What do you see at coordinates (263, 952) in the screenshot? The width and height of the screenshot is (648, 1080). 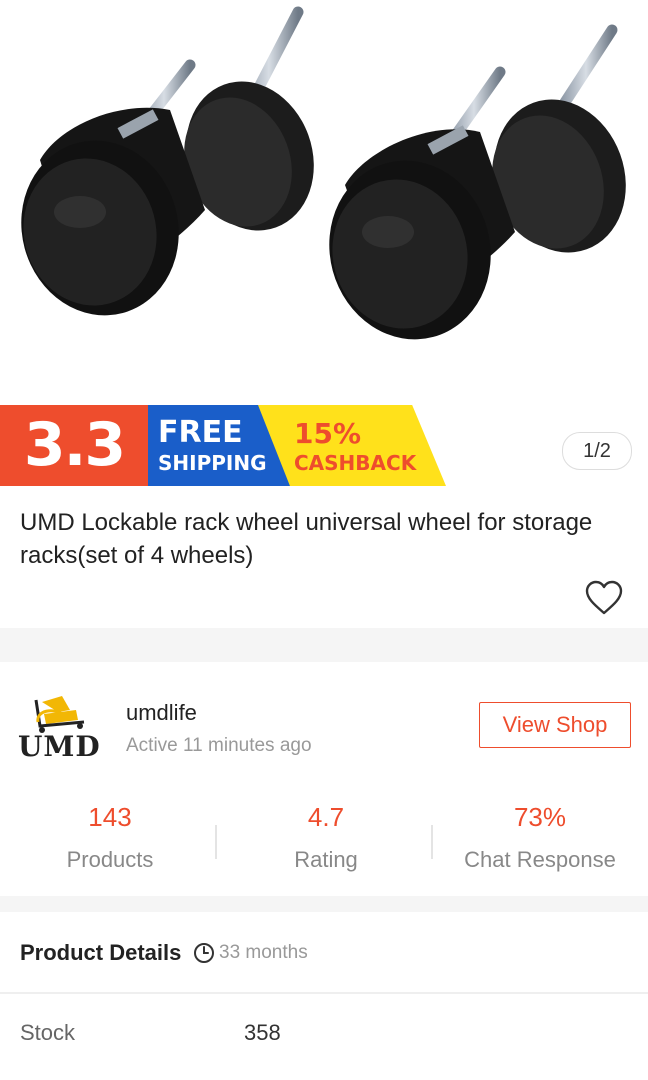 I see `listing-age: 33 months` at bounding box center [263, 952].